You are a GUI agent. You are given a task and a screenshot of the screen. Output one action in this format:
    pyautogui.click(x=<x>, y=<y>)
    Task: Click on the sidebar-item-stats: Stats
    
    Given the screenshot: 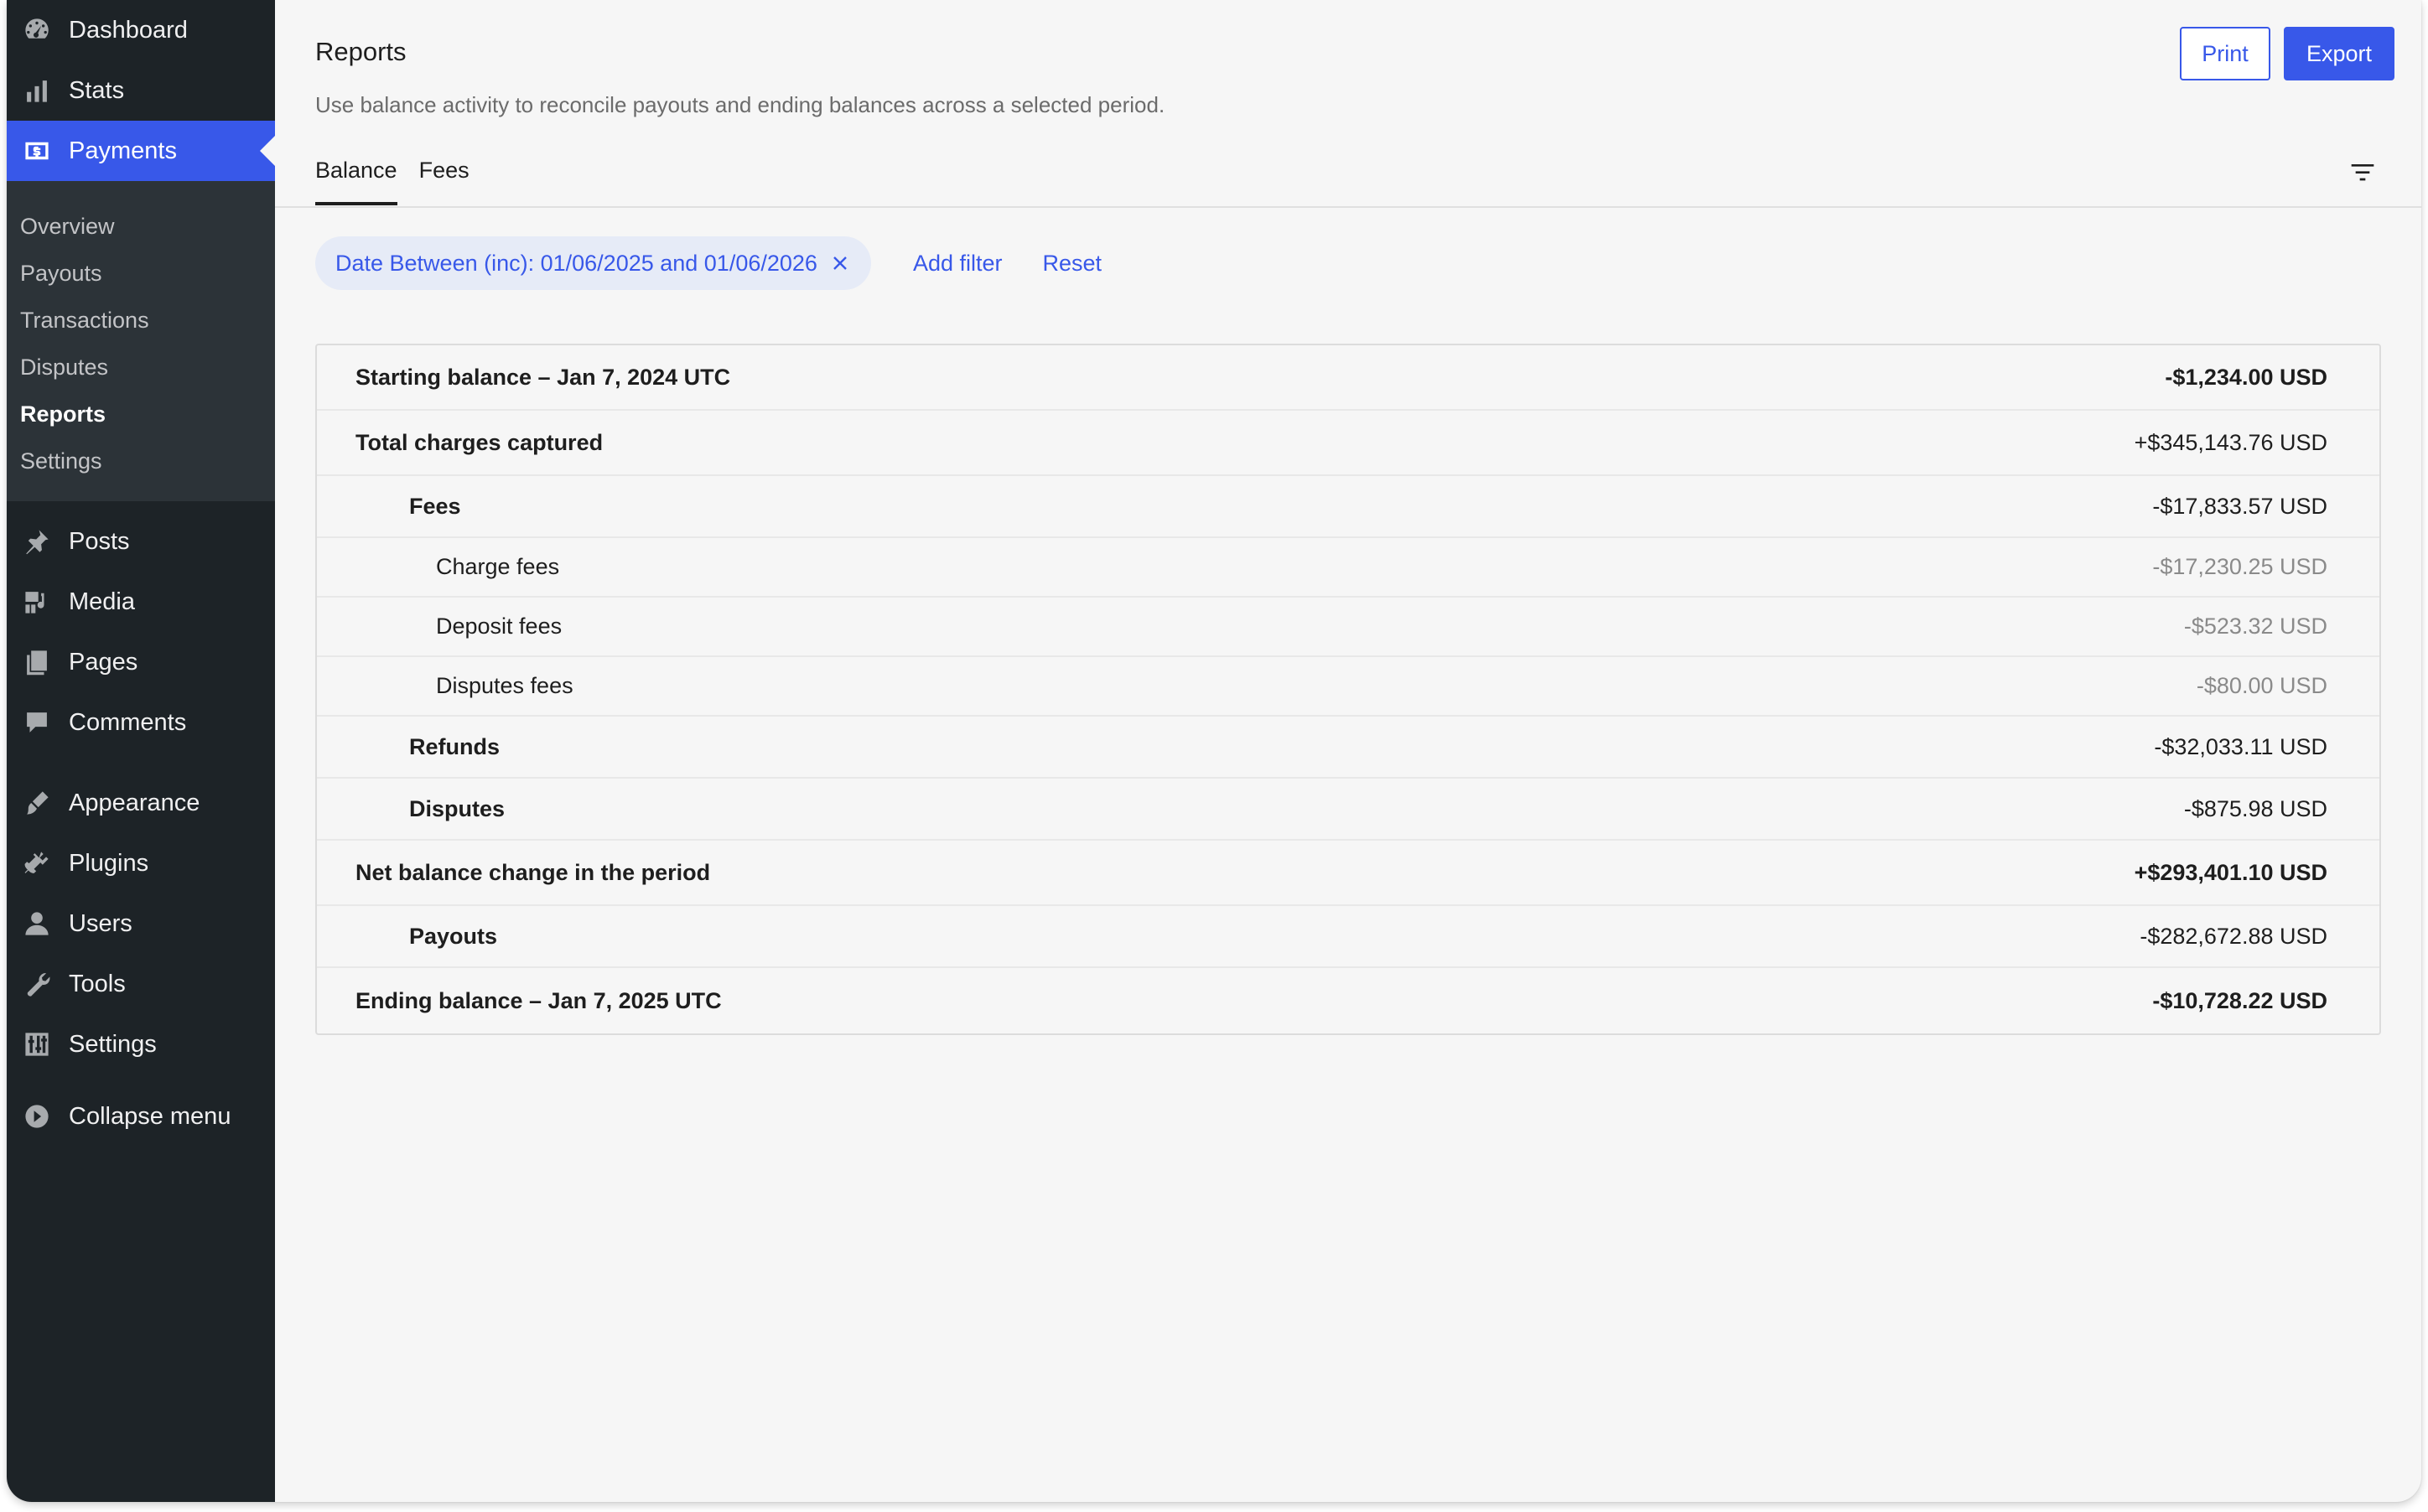 What is the action you would take?
    pyautogui.click(x=141, y=90)
    